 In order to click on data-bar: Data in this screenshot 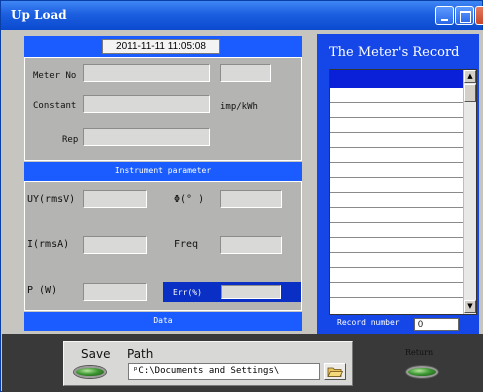, I will do `click(163, 321)`.